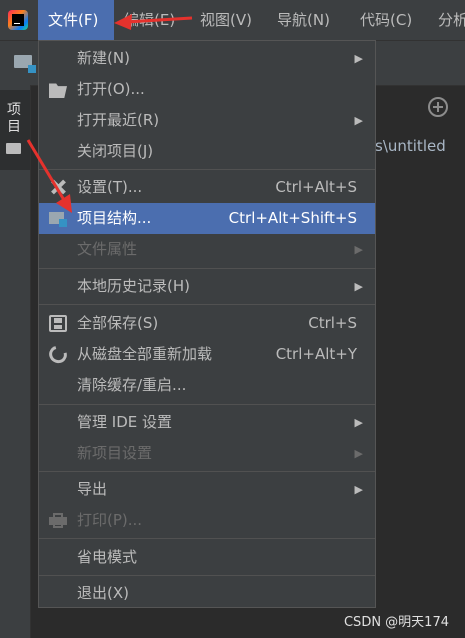 The width and height of the screenshot is (465, 638). What do you see at coordinates (109, 113) in the screenshot?
I see `annotation-arrows` at bounding box center [109, 113].